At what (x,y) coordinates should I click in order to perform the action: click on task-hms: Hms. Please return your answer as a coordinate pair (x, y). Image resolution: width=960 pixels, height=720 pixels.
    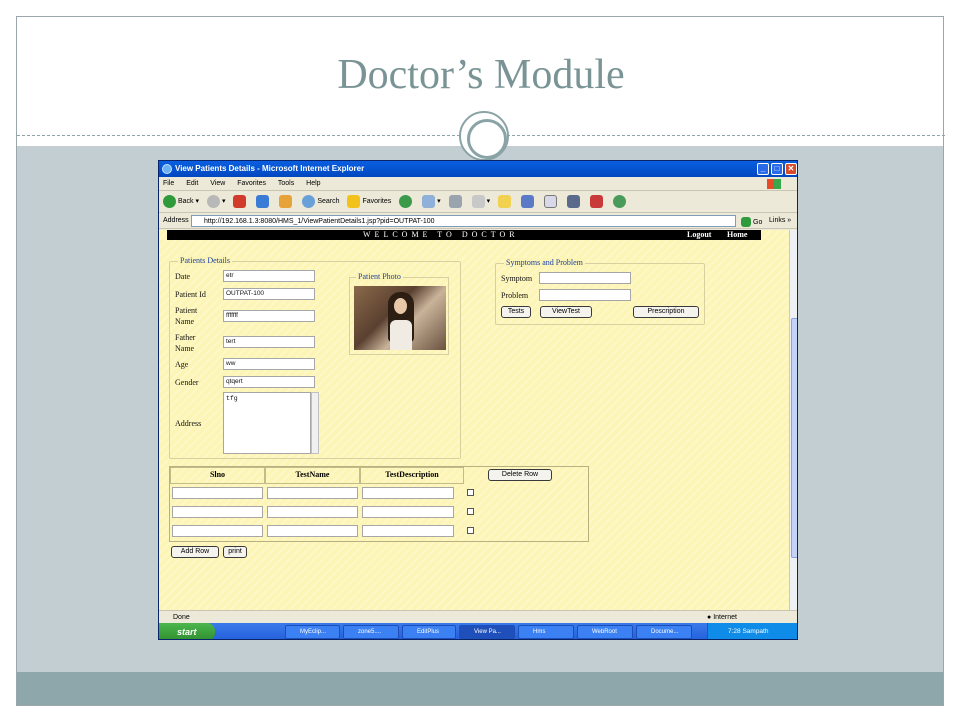
    Looking at the image, I should click on (546, 632).